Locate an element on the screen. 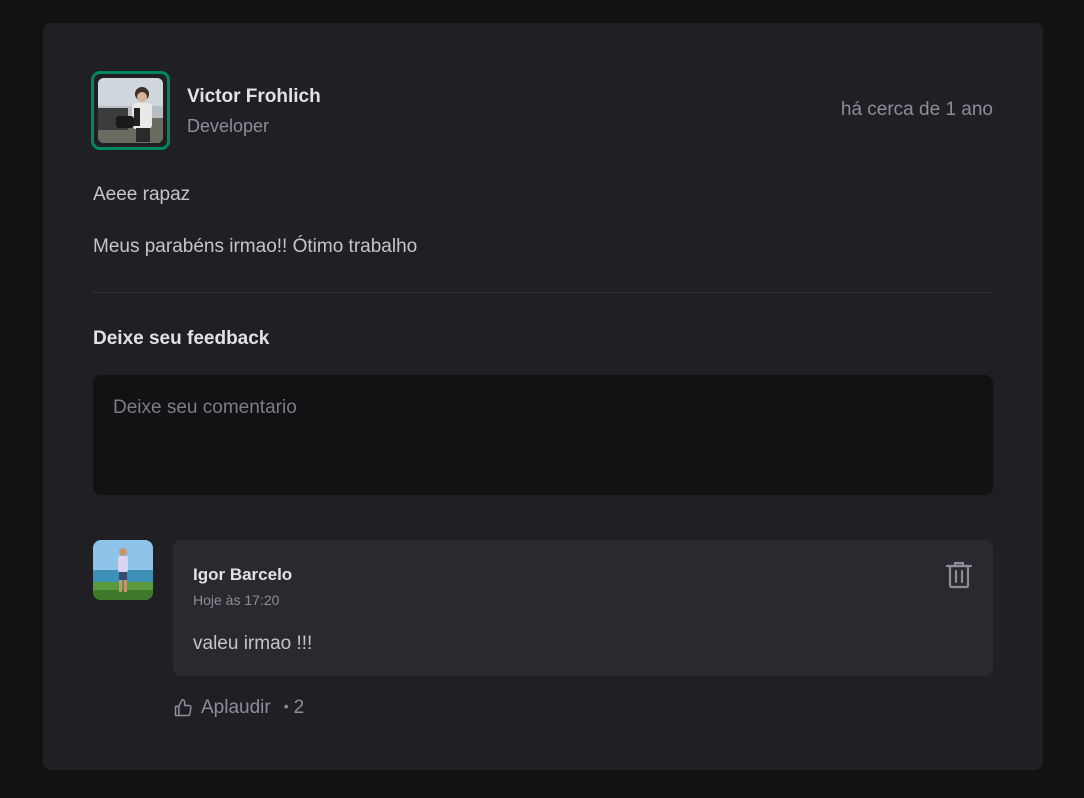 The image size is (1084, 798). author-avatar is located at coordinates (130, 110).